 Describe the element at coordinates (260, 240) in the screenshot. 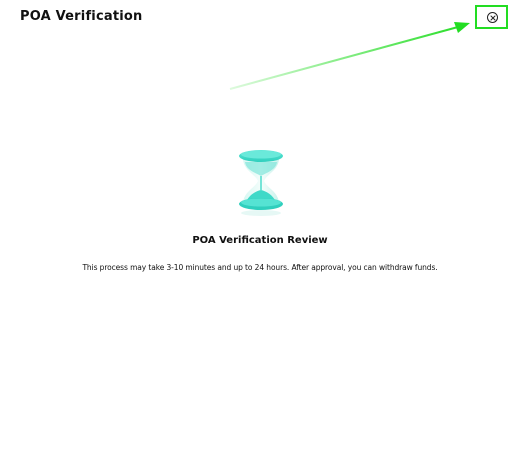

I see `status-title: POA Verification Review` at that location.